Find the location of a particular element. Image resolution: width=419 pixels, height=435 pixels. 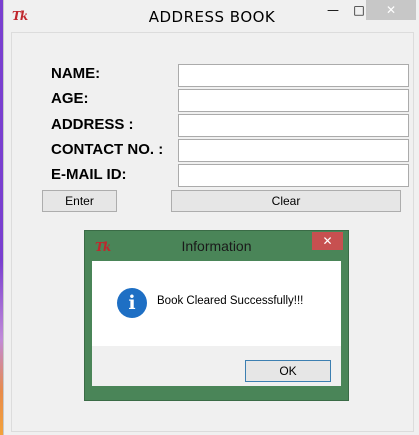

dialog-footer: OK is located at coordinates (216, 366).